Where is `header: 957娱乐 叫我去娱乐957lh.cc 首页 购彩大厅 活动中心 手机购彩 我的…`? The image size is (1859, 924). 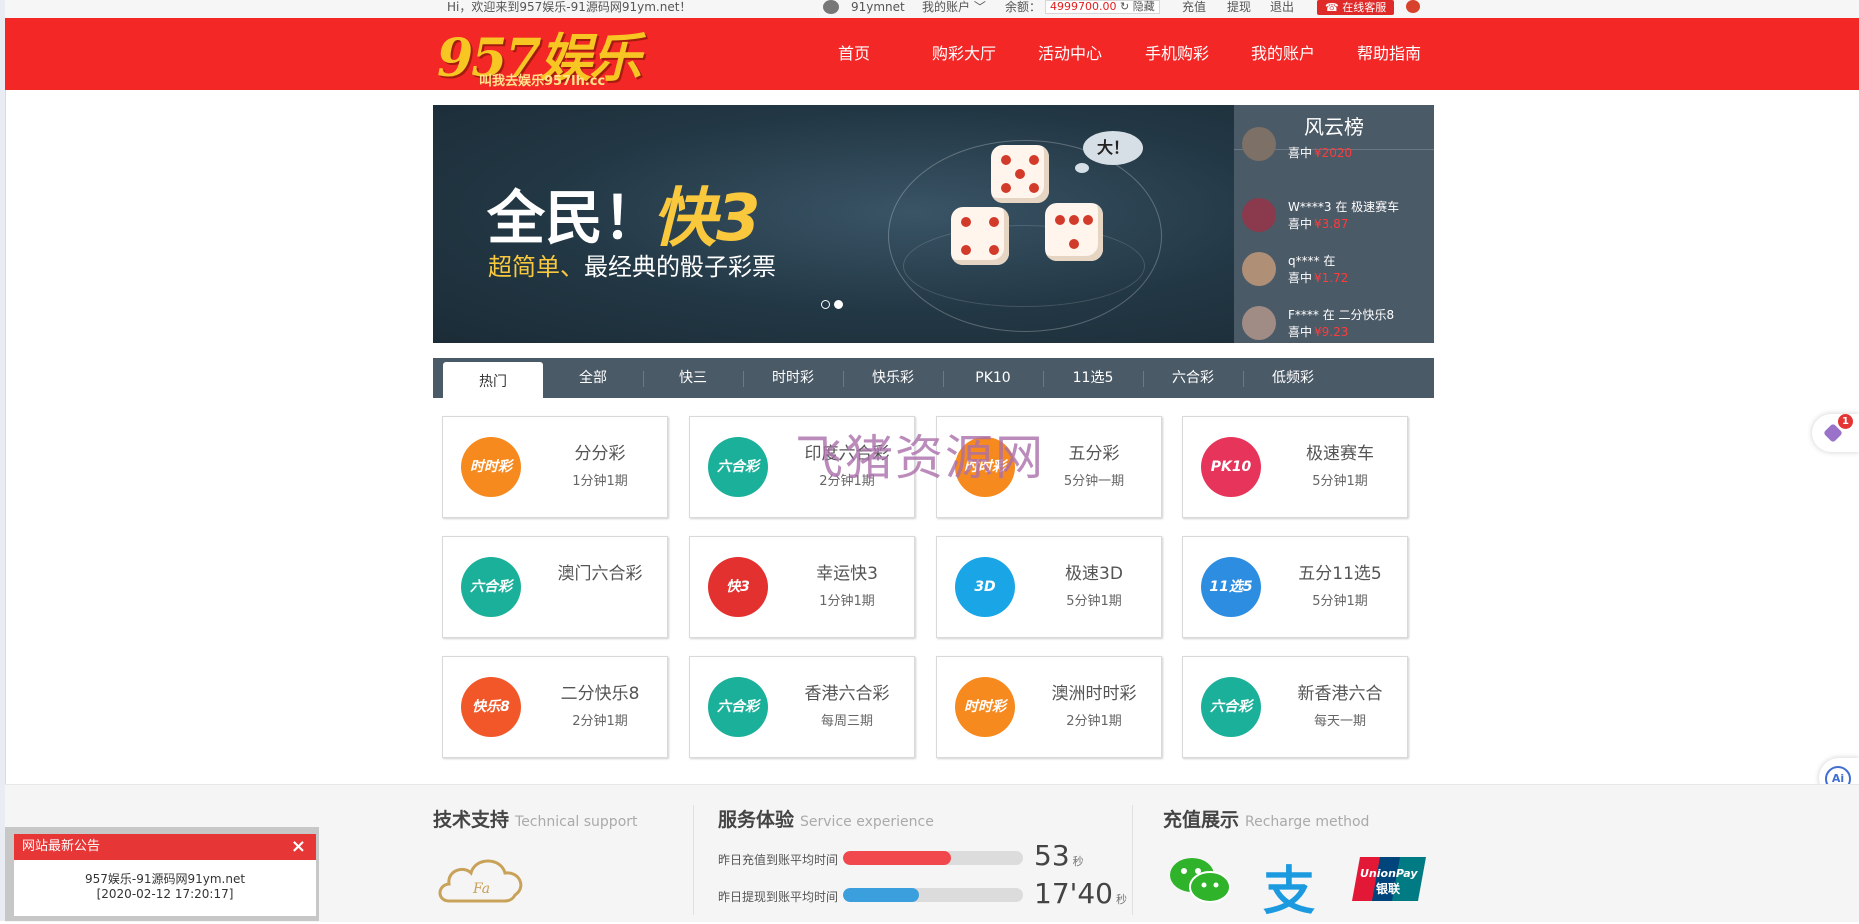
header: 957娱乐 叫我去娱乐957lh.cc 首页 购彩大厅 活动中心 手机购彩 我的… is located at coordinates (932, 54).